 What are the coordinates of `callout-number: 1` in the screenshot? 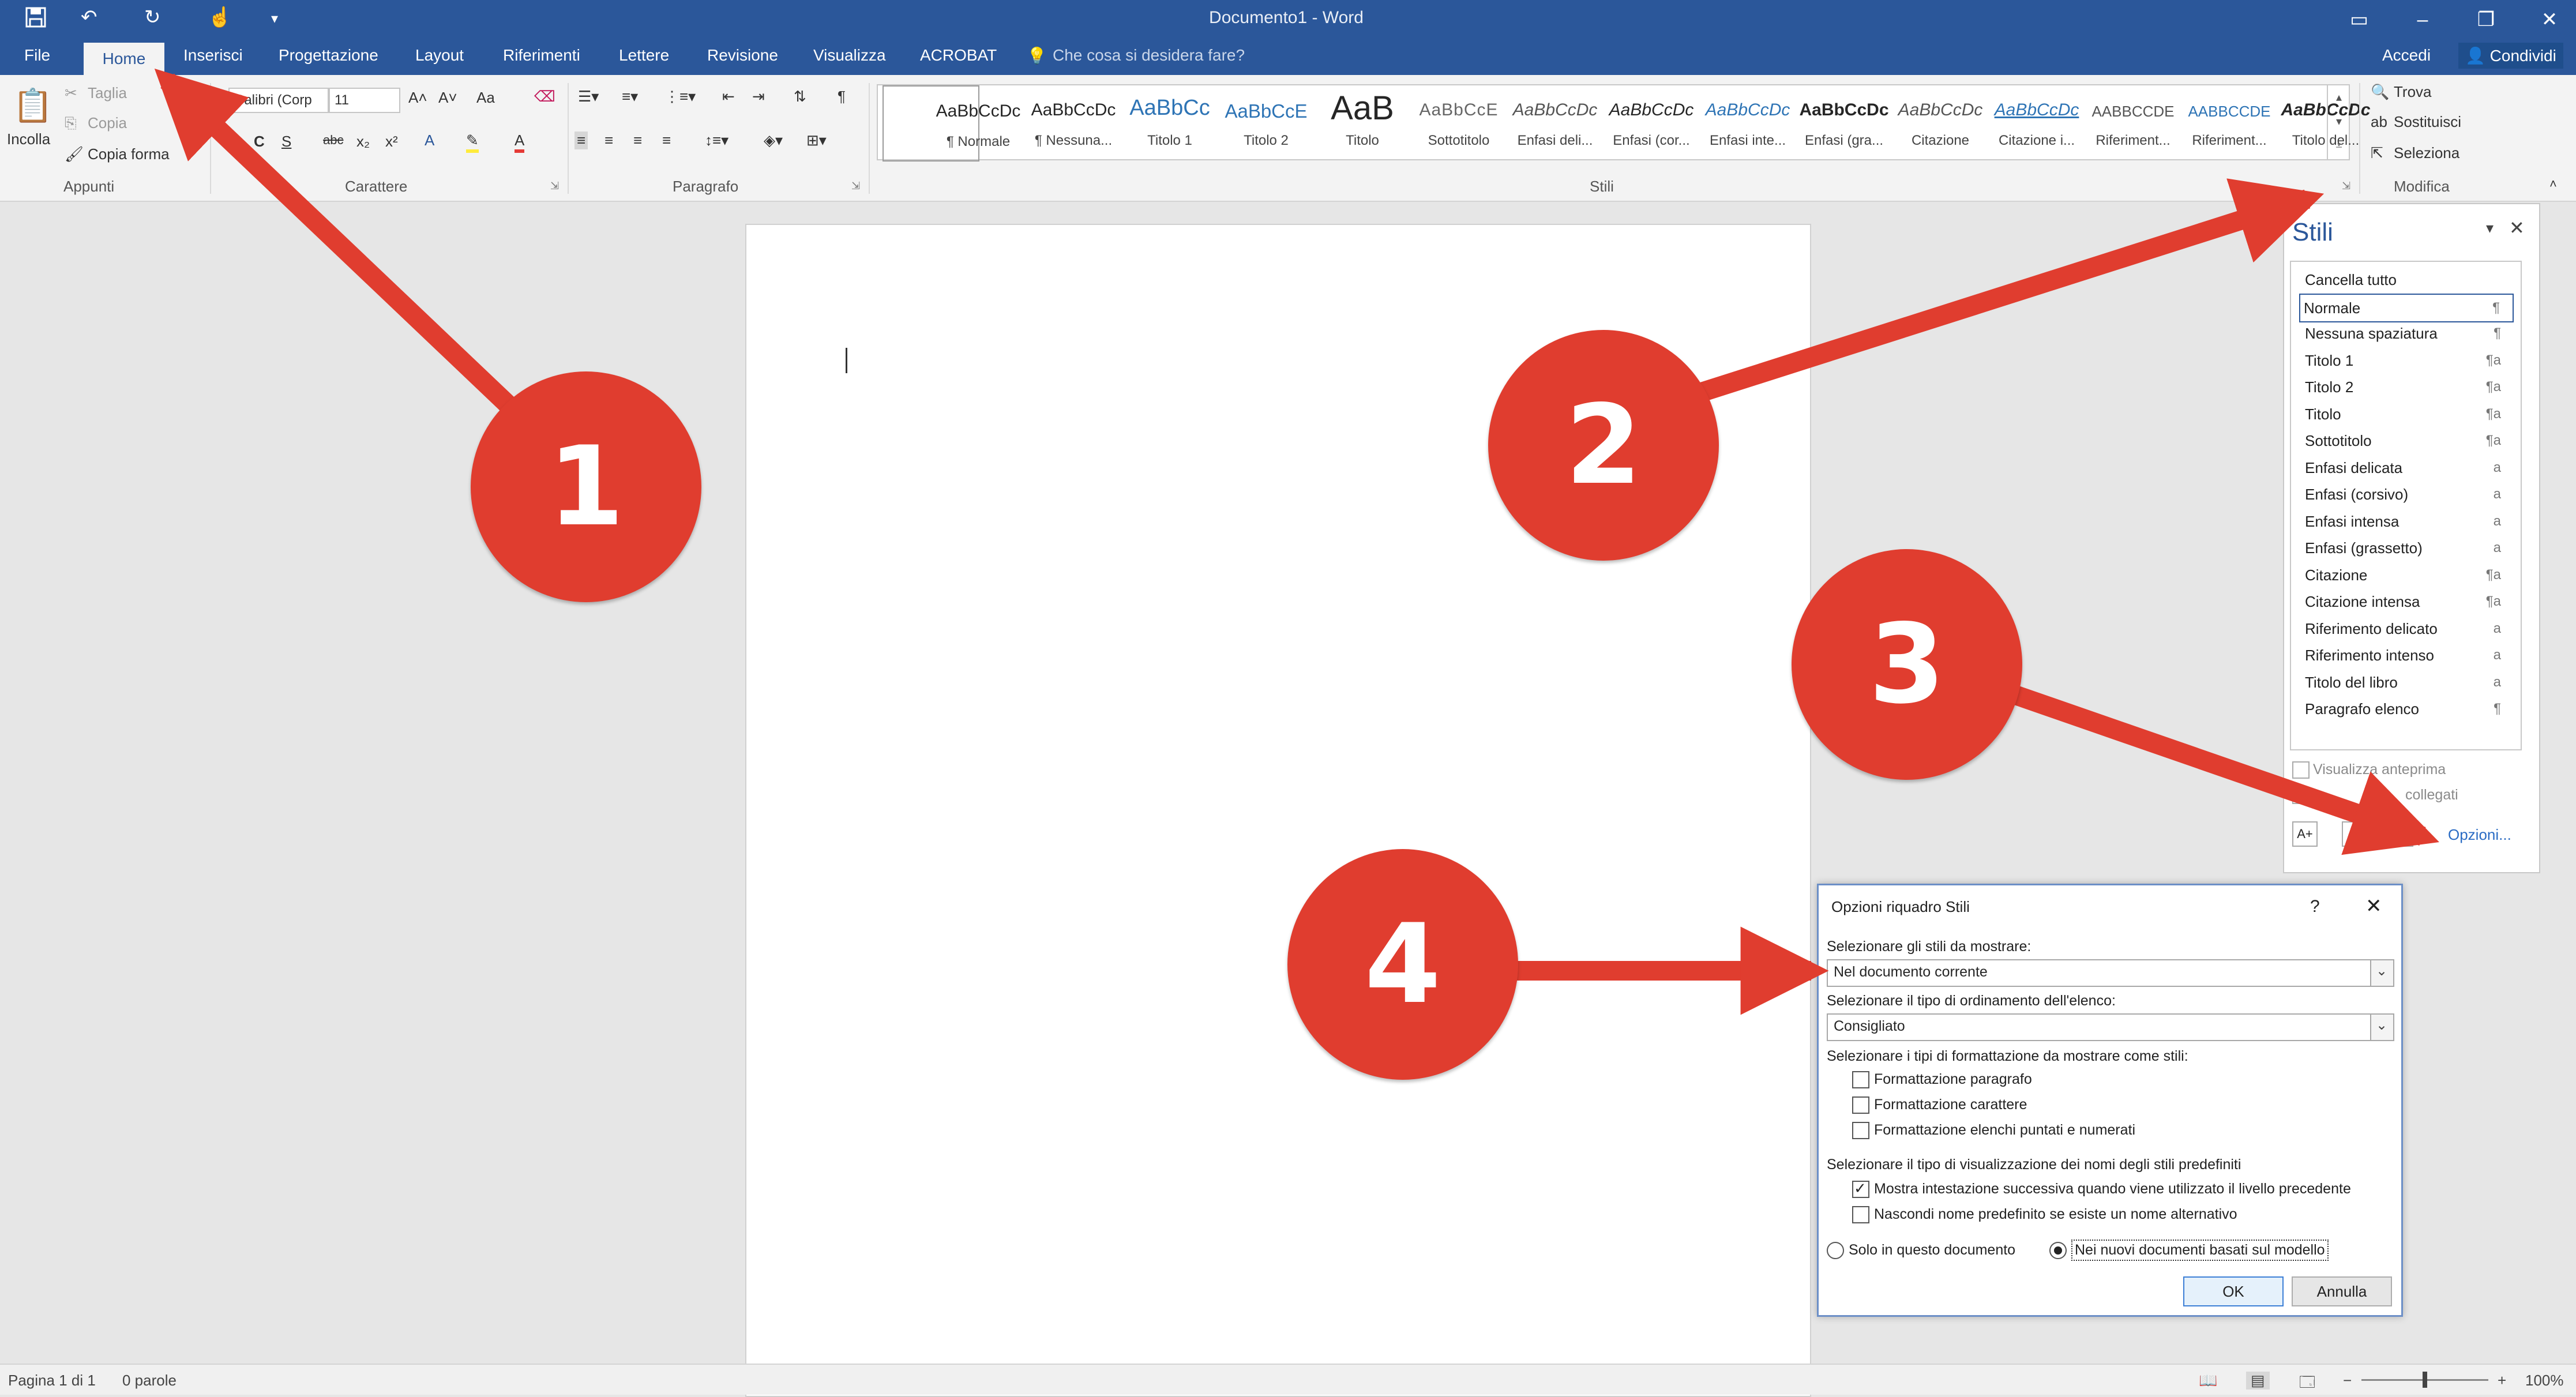 It's located at (586, 486).